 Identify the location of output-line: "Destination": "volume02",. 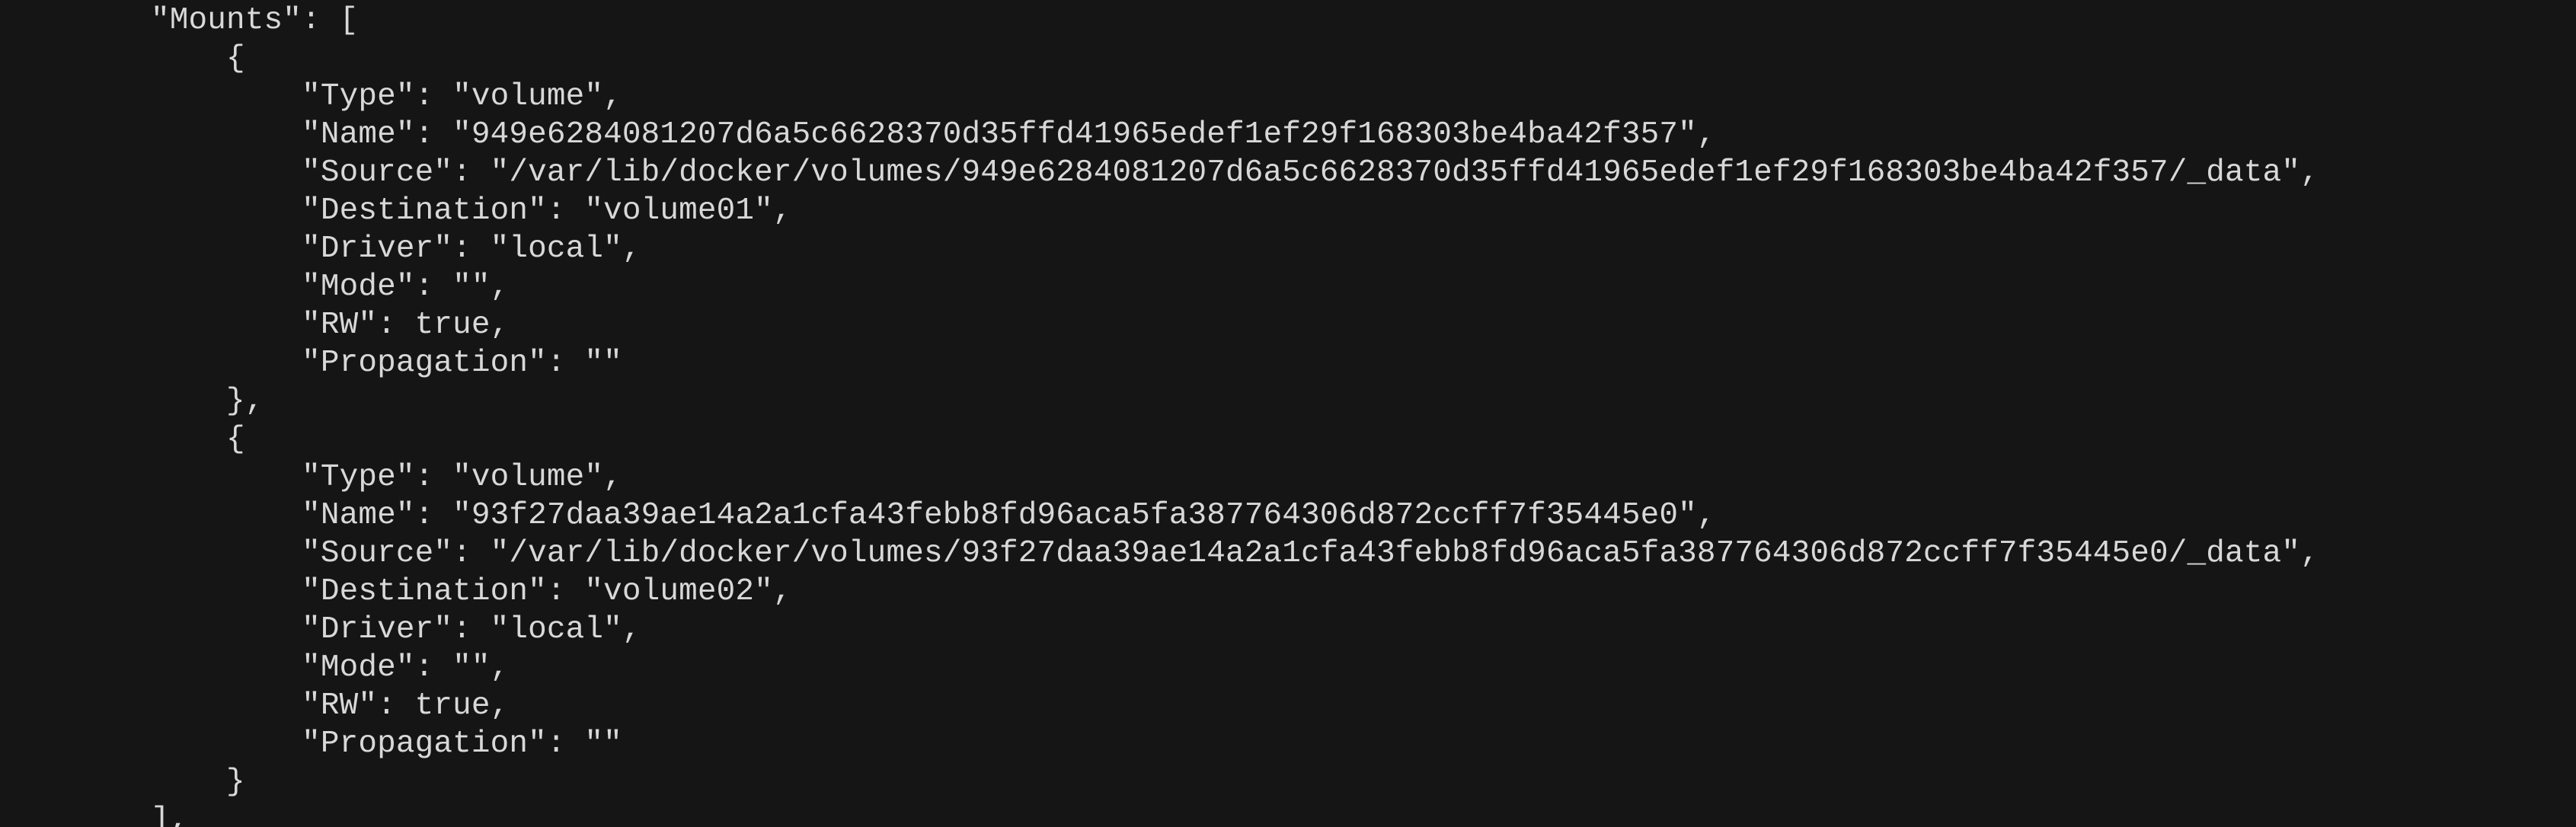
(396, 591).